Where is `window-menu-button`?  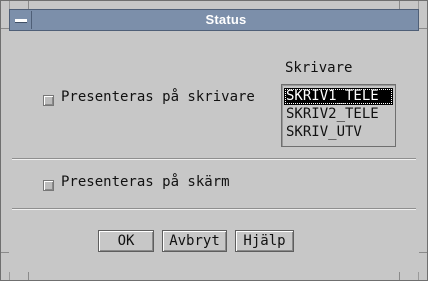 window-menu-button is located at coordinates (21, 20).